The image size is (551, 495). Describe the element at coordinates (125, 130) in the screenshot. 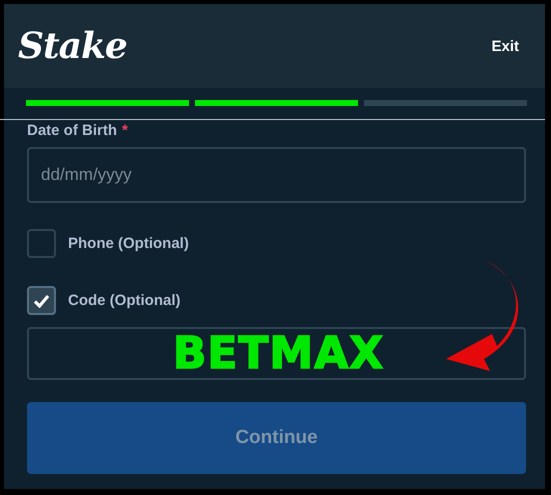

I see `required-mark: *` at that location.